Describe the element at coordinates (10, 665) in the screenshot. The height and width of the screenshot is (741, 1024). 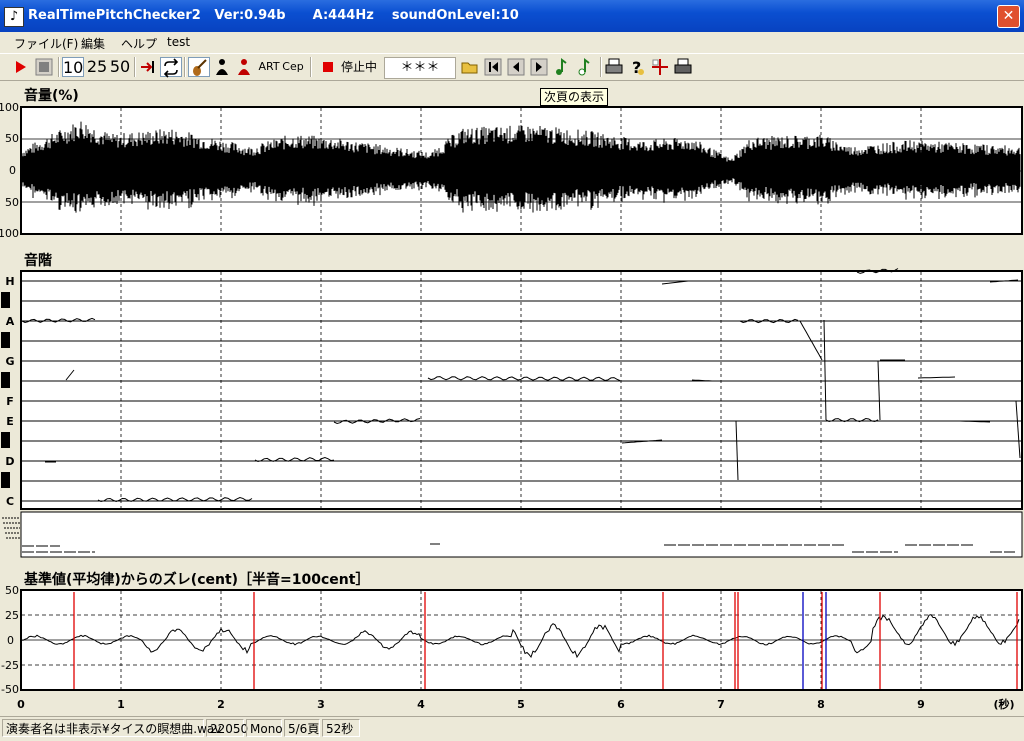
I see `cent-tick-label: -25` at that location.